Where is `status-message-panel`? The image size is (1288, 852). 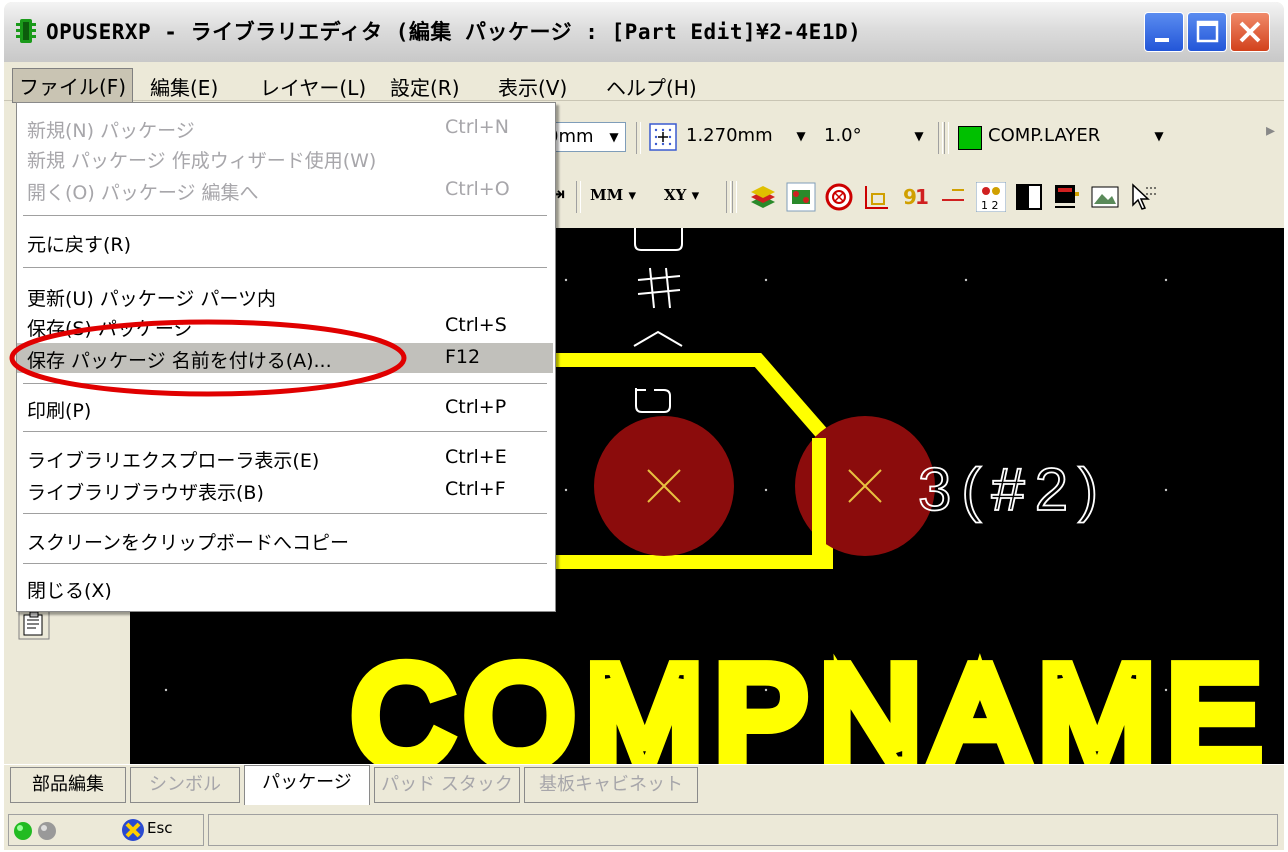
status-message-panel is located at coordinates (743, 830).